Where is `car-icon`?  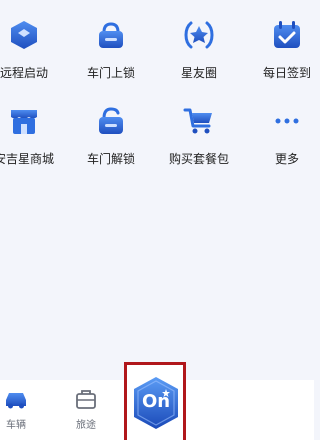 car-icon is located at coordinates (16, 399).